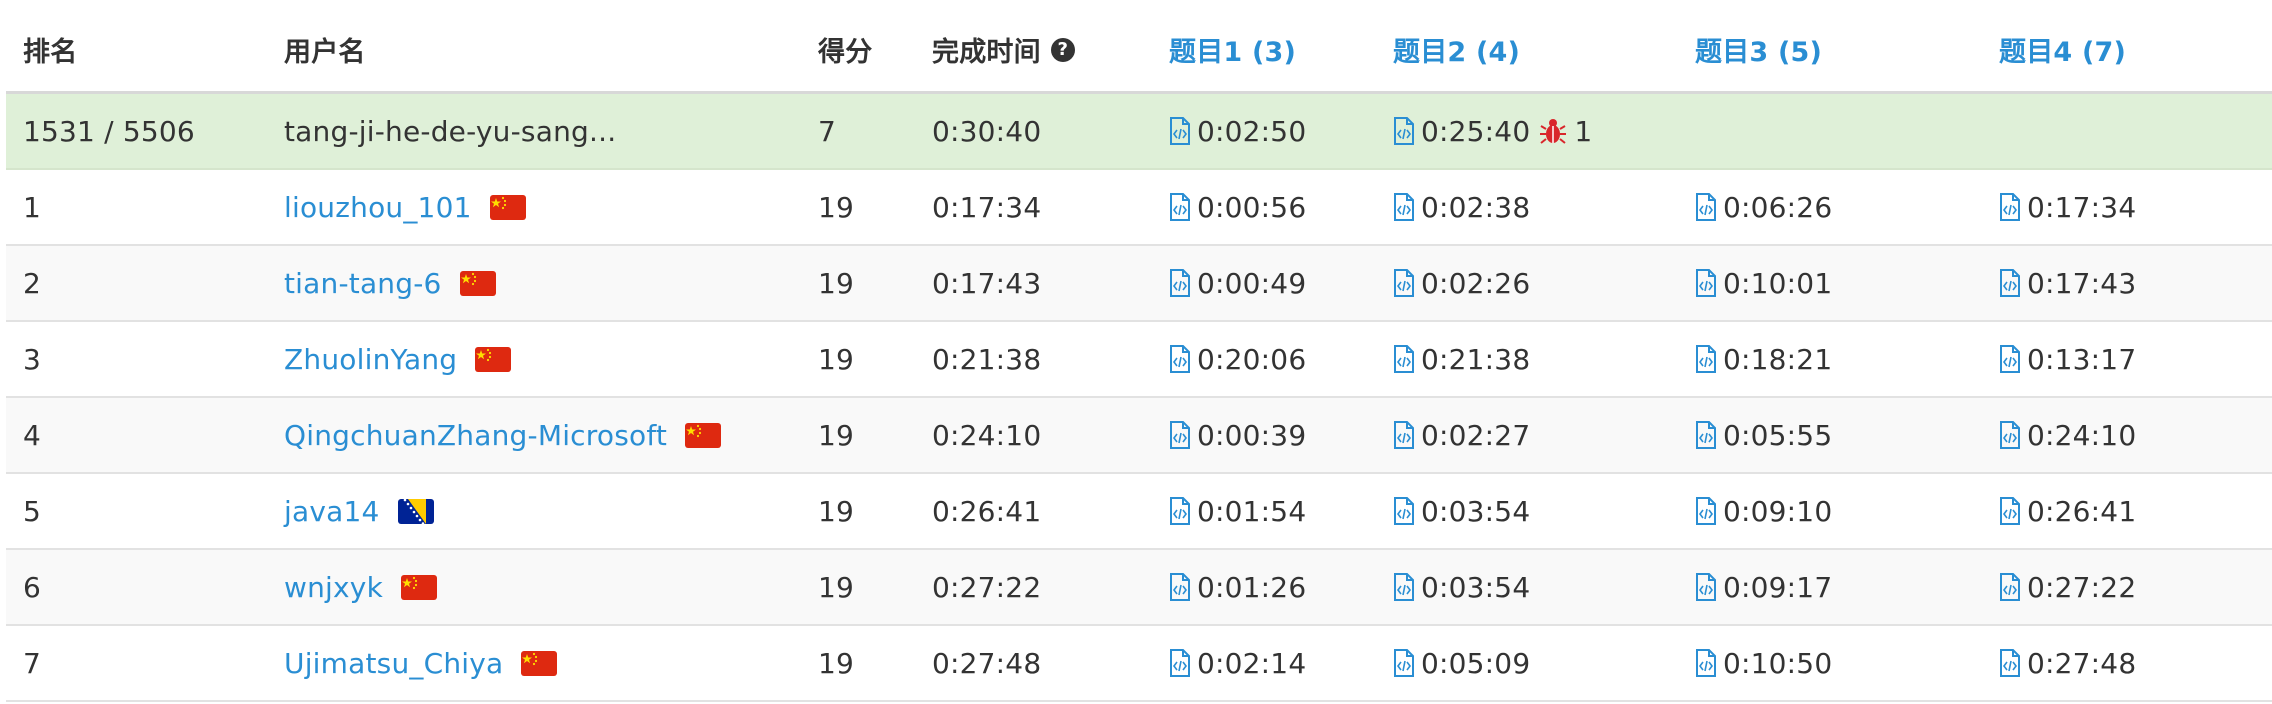  Describe the element at coordinates (1237, 663) in the screenshot. I see `q1-submission: 0:02:14` at that location.